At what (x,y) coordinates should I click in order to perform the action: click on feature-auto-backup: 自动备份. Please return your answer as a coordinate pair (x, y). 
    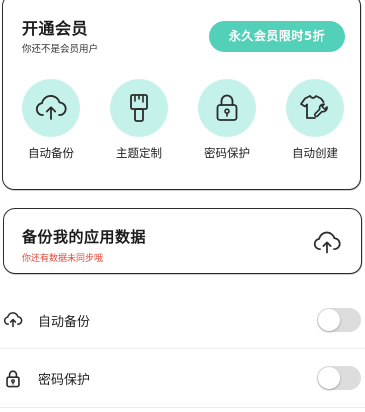
    Looking at the image, I should click on (51, 120).